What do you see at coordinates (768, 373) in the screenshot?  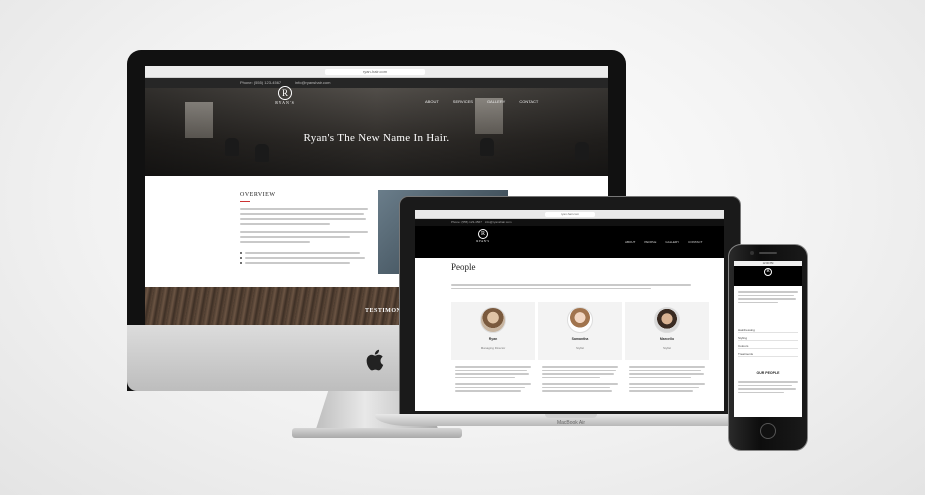 I see `iphone-section-label: OUR PEOPLE` at bounding box center [768, 373].